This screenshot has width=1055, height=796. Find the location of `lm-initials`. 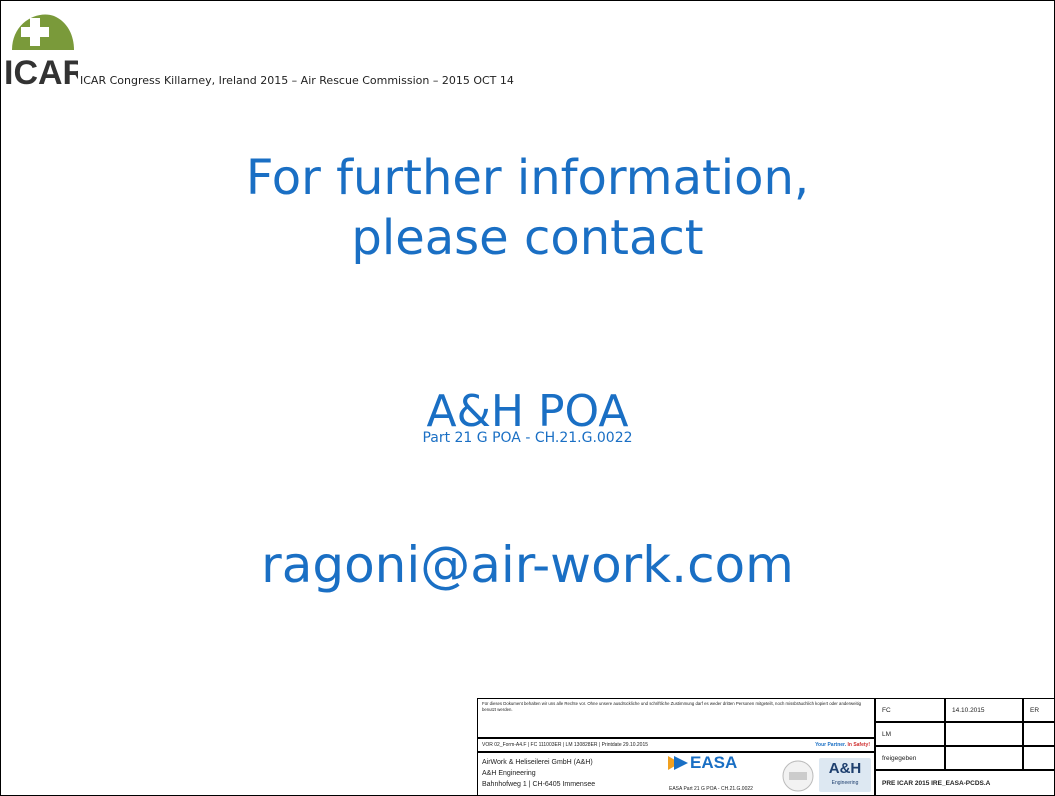

lm-initials is located at coordinates (1039, 734).